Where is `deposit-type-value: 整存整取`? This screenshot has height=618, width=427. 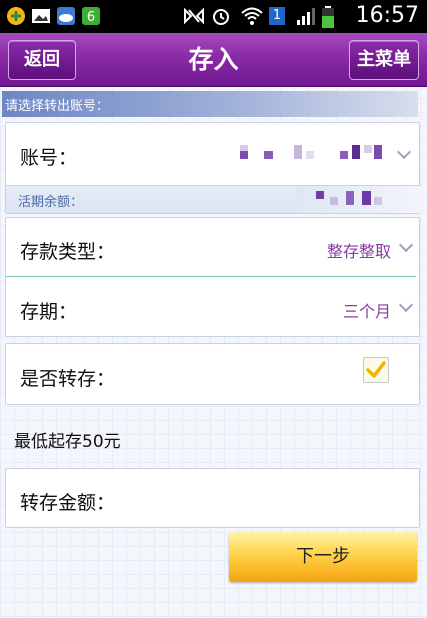 deposit-type-value: 整存整取 is located at coordinates (358, 251).